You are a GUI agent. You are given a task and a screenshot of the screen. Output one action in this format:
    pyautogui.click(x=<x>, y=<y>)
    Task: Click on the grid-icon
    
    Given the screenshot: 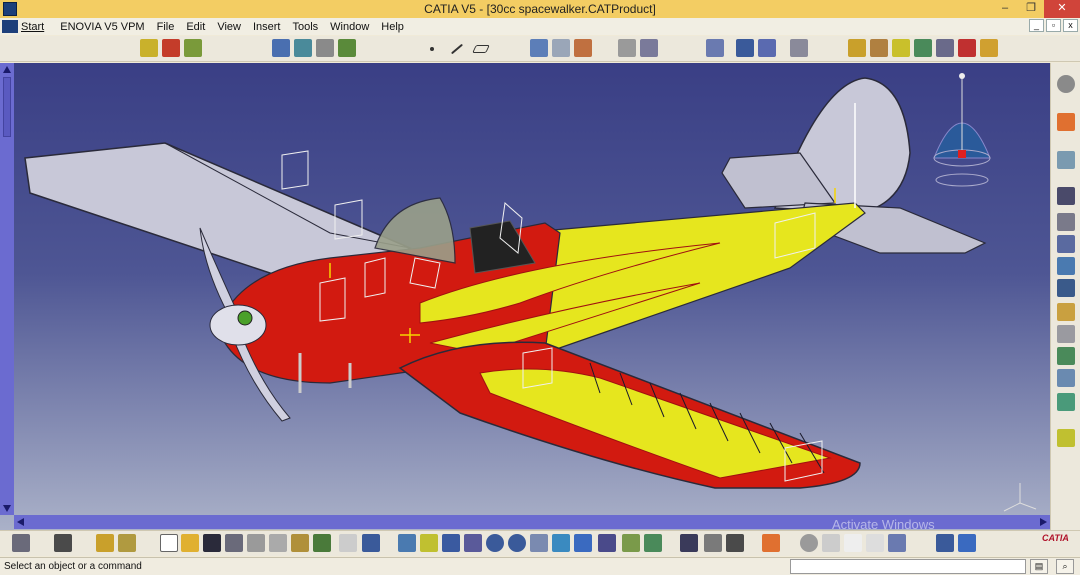 What is the action you would take?
    pyautogui.click(x=715, y=48)
    